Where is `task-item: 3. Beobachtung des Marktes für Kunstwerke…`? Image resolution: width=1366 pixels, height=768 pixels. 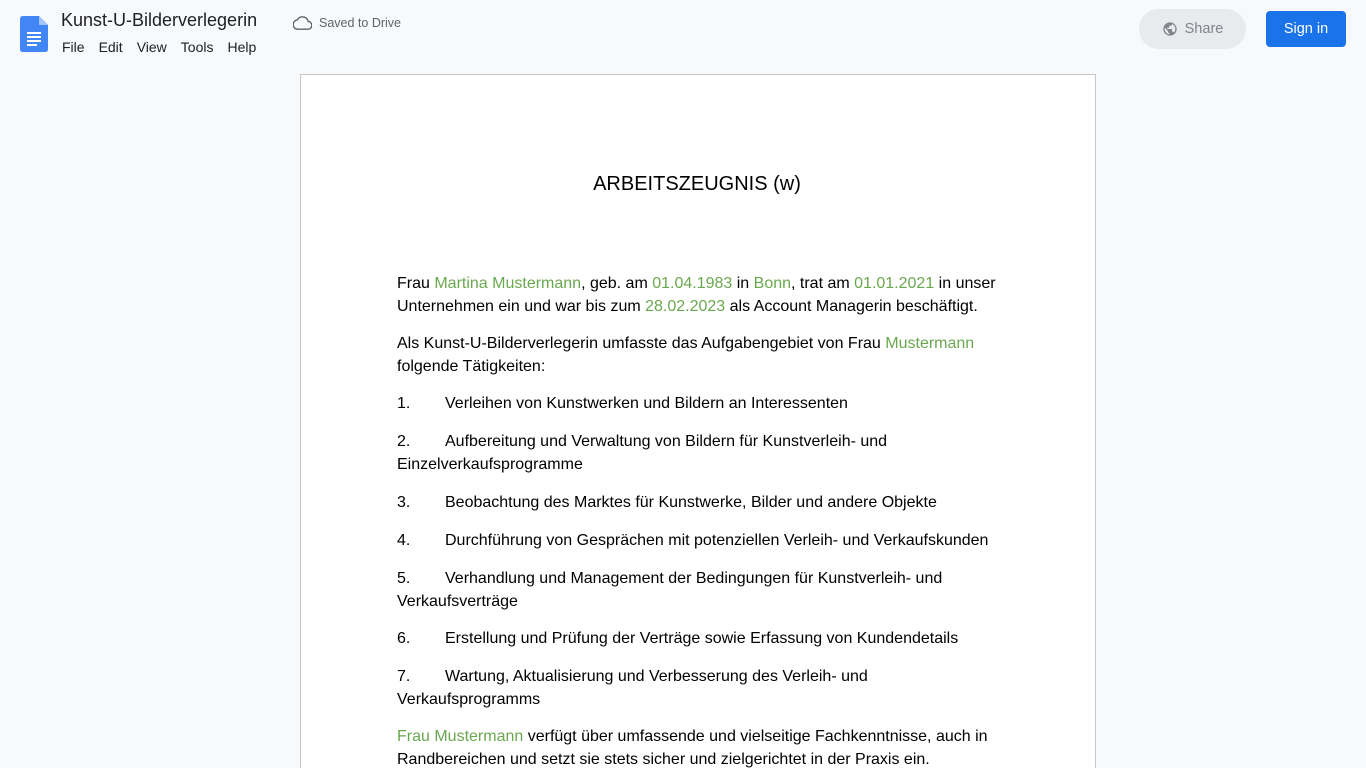
task-item: 3. Beobachtung des Marktes für Kunstwerke… is located at coordinates (697, 503).